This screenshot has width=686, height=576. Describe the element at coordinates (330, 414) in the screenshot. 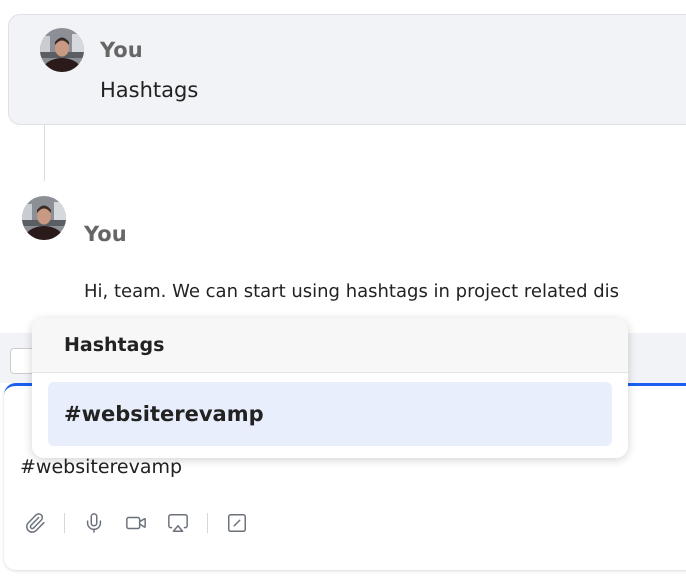

I see `hashtag-option: #websiterevamp` at that location.